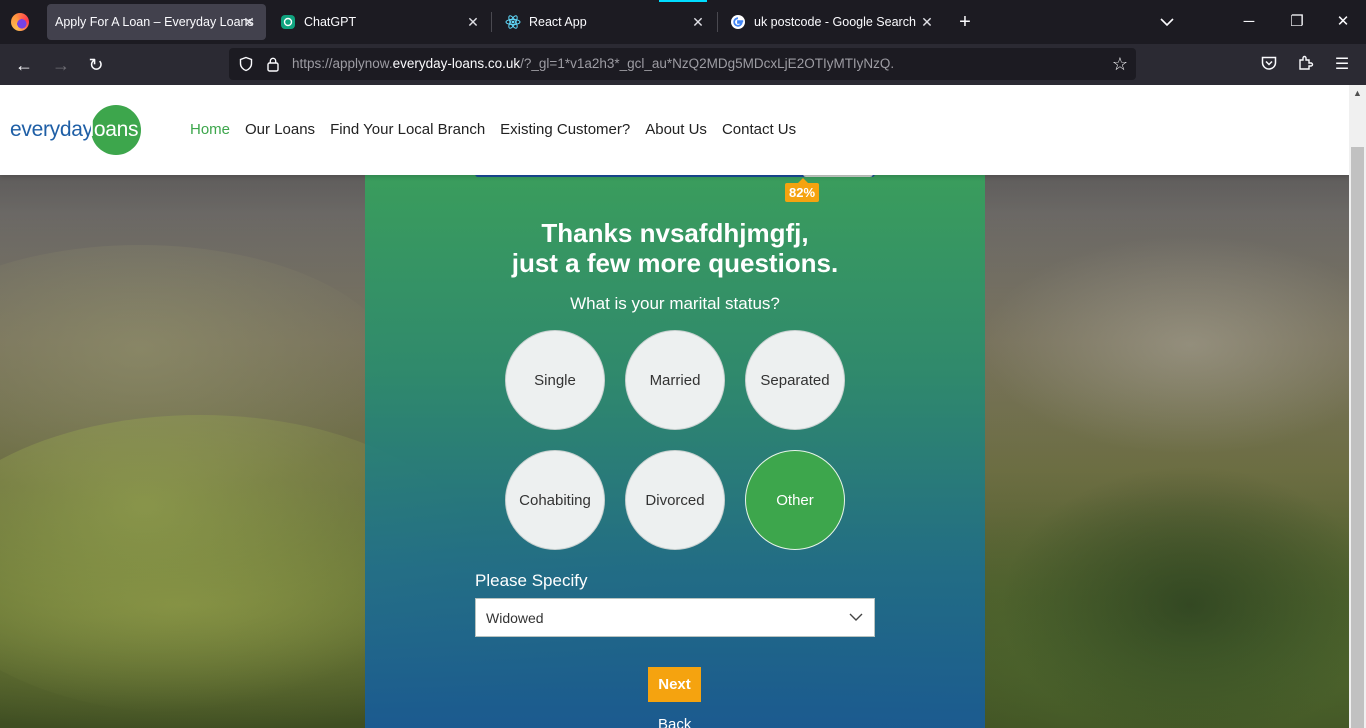 Image resolution: width=1366 pixels, height=728 pixels. What do you see at coordinates (795, 380) in the screenshot?
I see `option-separated: Separated` at bounding box center [795, 380].